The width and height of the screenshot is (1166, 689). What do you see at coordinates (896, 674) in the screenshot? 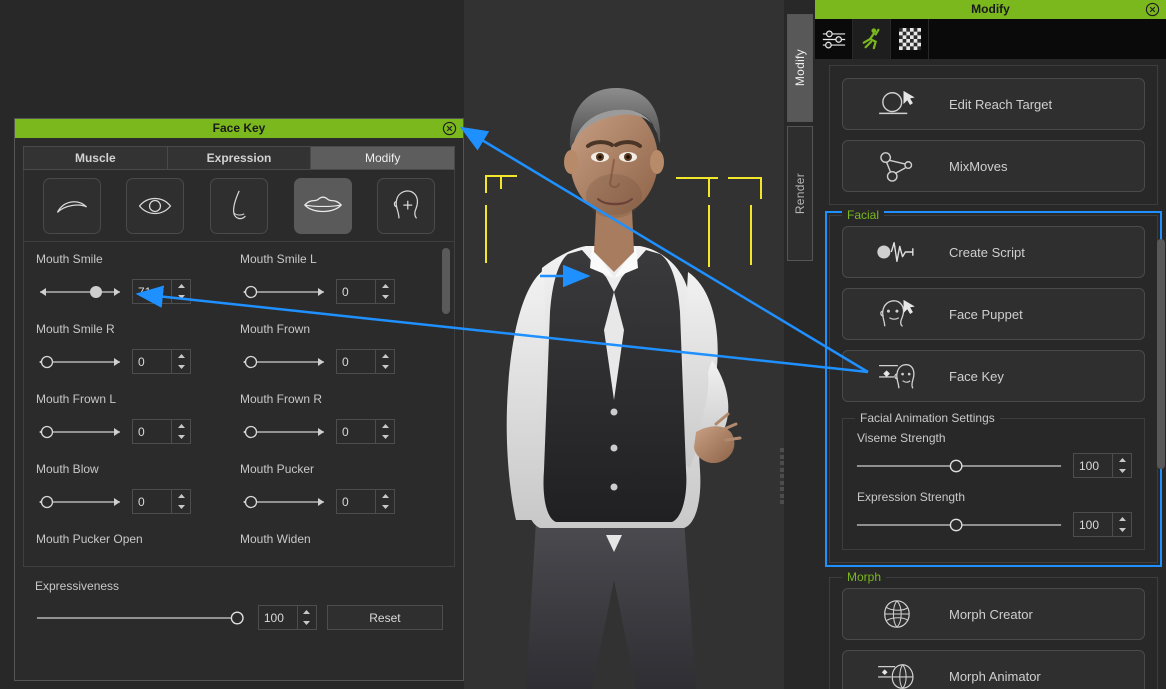
I see `morph-key-icon` at bounding box center [896, 674].